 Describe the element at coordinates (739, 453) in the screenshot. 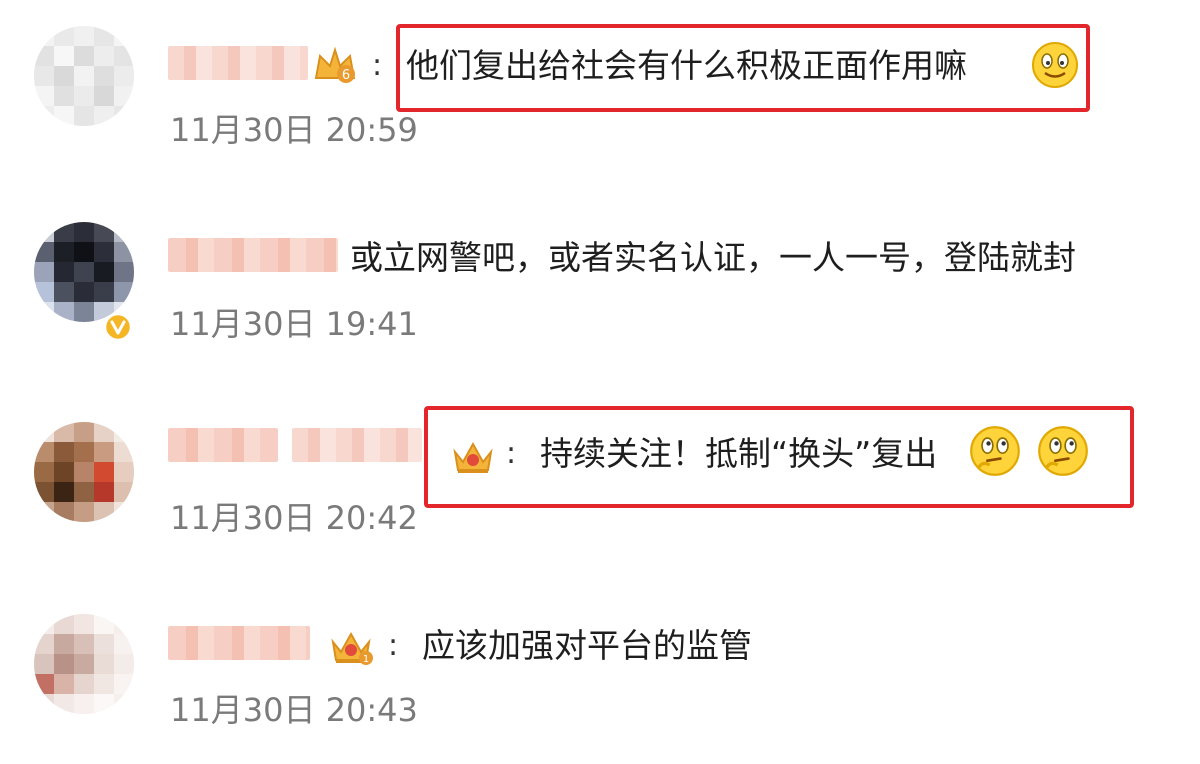

I see `comment-text: 持续关注！抵制“换头”复出` at that location.